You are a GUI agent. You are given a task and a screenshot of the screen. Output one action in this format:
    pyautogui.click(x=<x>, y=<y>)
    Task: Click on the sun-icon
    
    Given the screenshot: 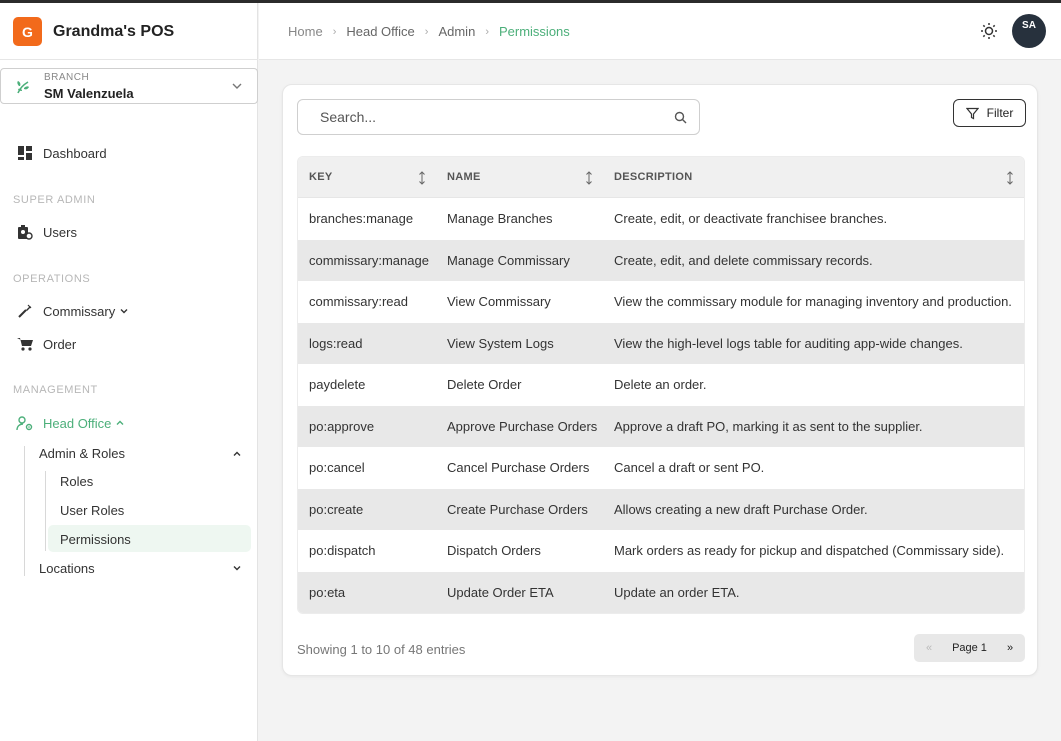 What is the action you would take?
    pyautogui.click(x=989, y=31)
    